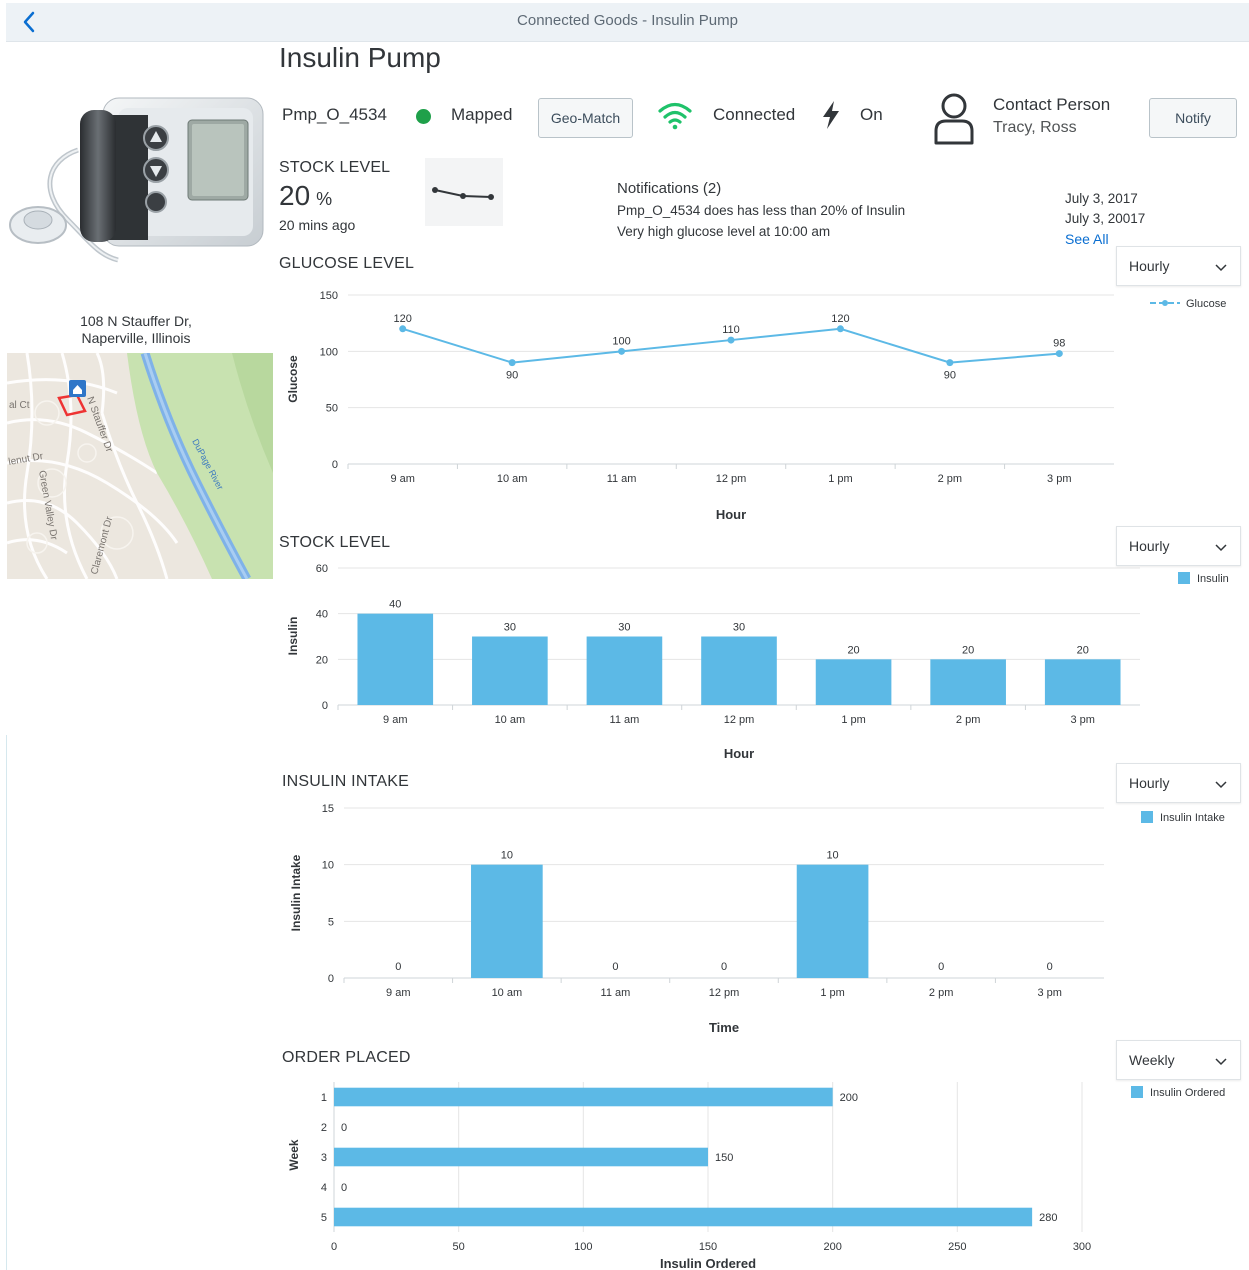 The image size is (1249, 1270). I want to click on stock-x-tick-label: 10 am, so click(510, 720).